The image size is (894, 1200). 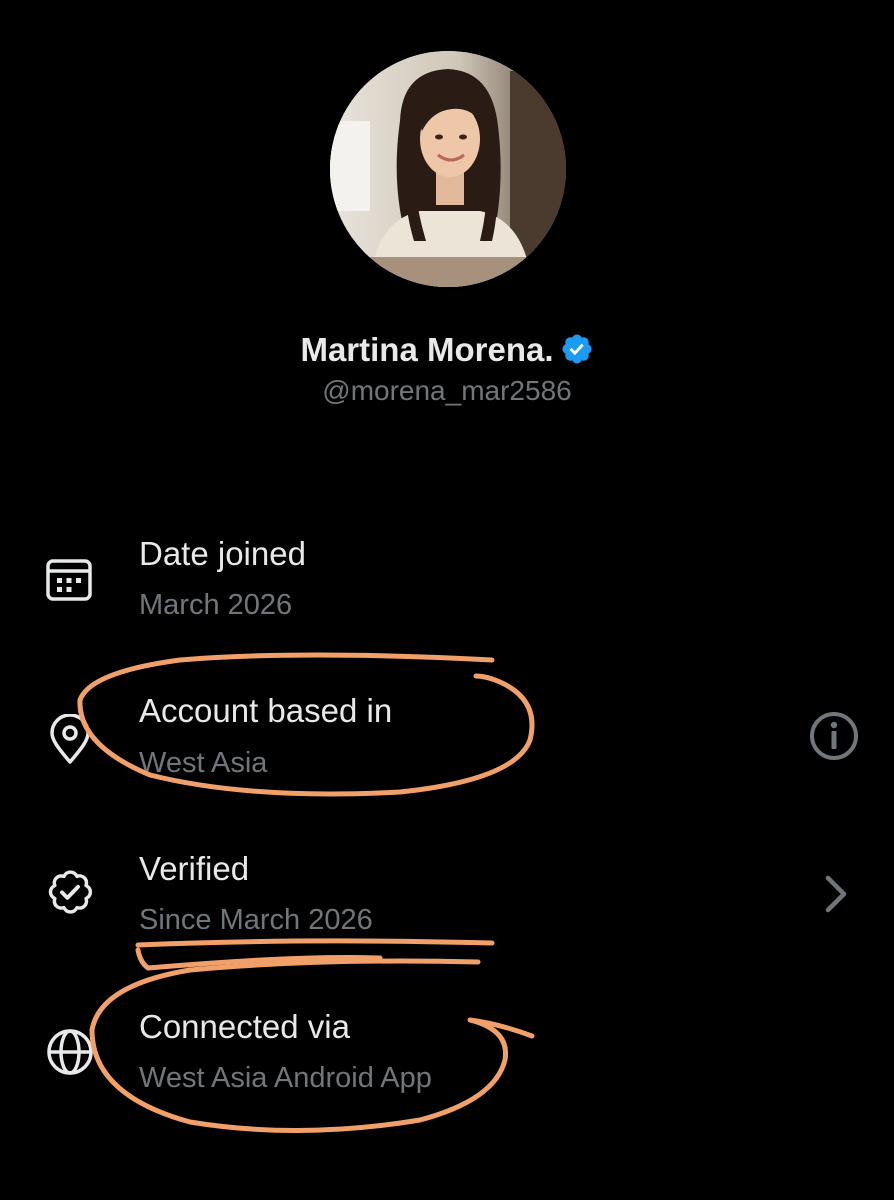 I want to click on profile-name: Martina Morena., so click(x=427, y=349).